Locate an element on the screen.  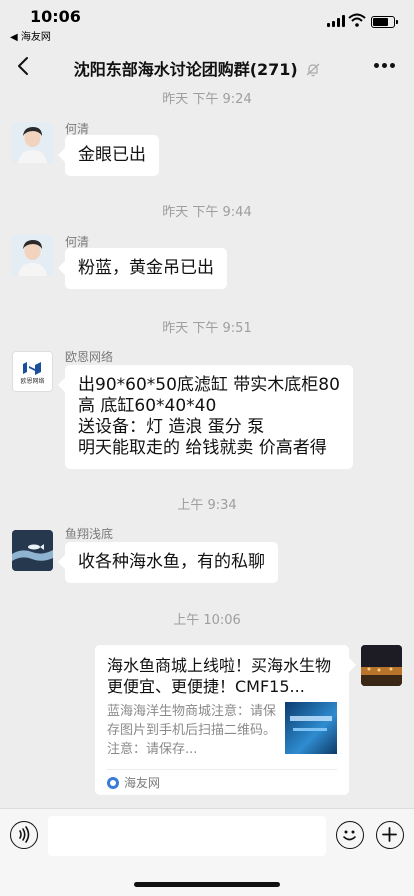
timestamp: 昨天 下午 9:44 is located at coordinates (207, 212).